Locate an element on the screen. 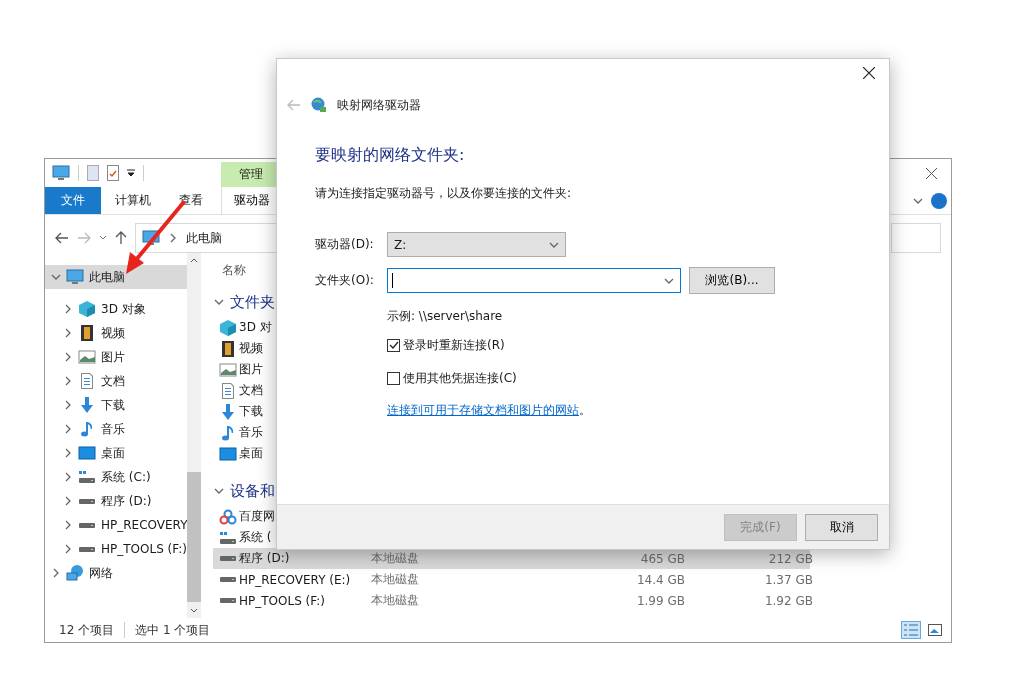 This screenshot has height=683, width=1014. name-cell-text: 音乐 is located at coordinates (251, 432).